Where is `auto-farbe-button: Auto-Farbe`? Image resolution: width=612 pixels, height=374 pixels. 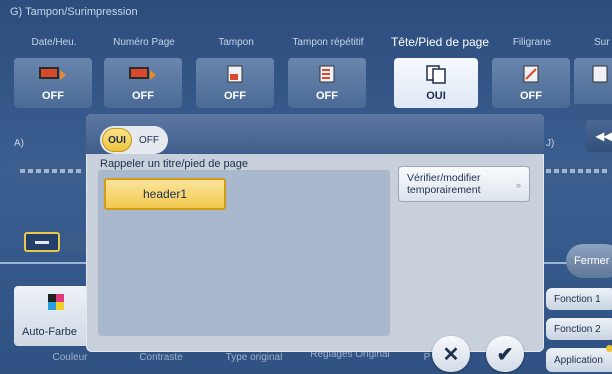 auto-farbe-button: Auto-Farbe is located at coordinates (54, 316).